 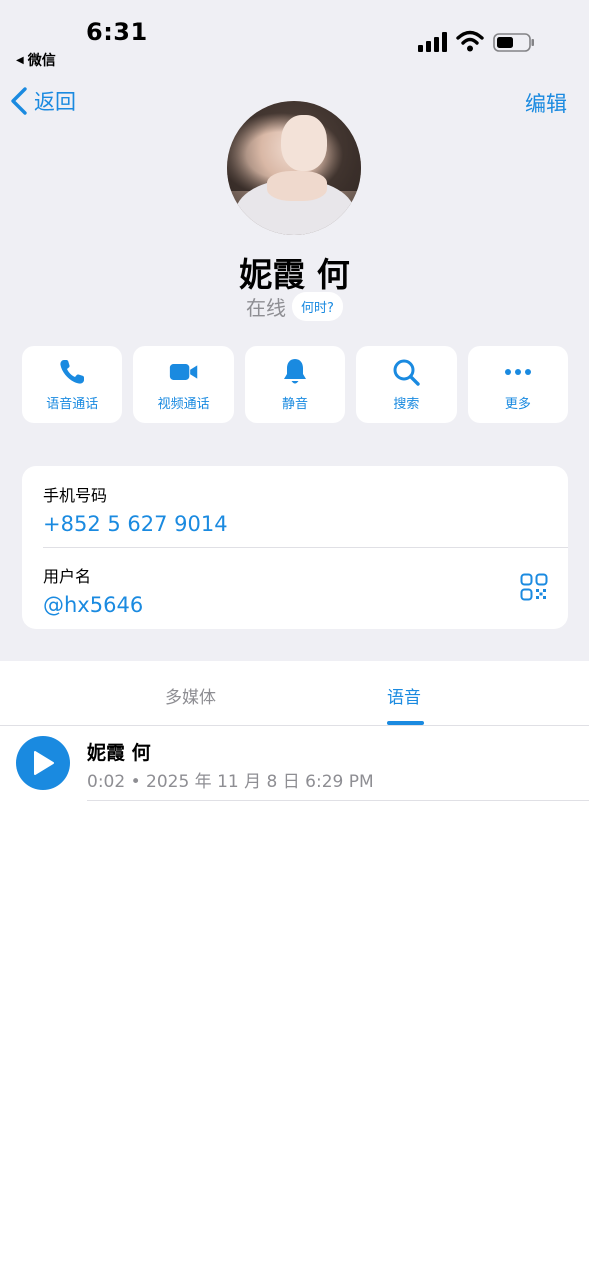 I want to click on voice-call-button: 语音通话, so click(x=72, y=384).